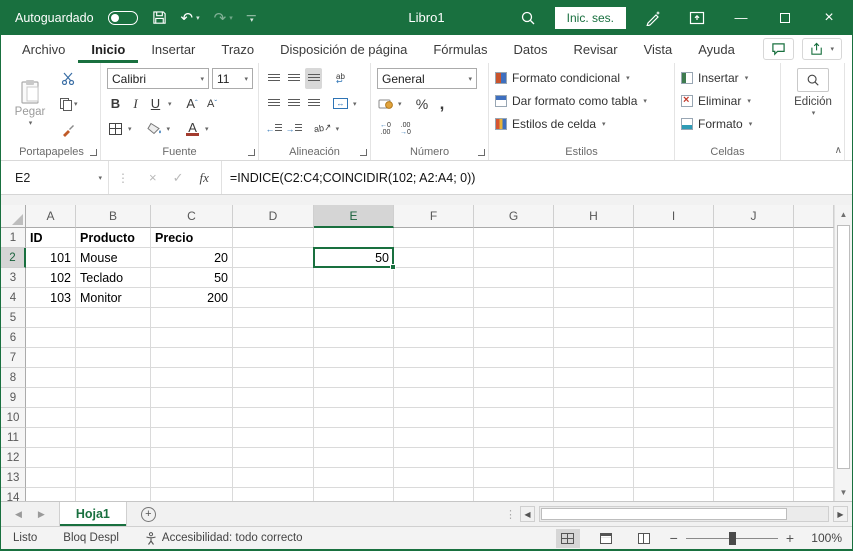 This screenshot has height=551, width=853. What do you see at coordinates (460, 49) in the screenshot?
I see `tab-f-rmulas: Fórmulas` at bounding box center [460, 49].